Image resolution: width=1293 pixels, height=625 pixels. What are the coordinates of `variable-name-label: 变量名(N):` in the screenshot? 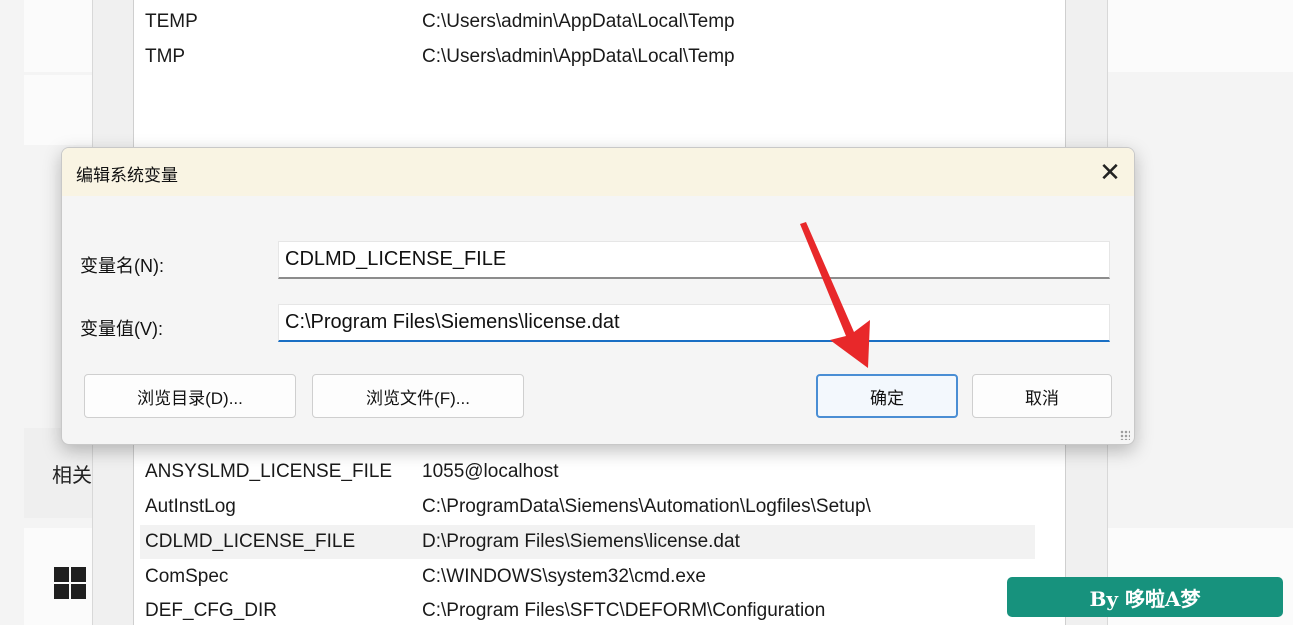 It's located at (122, 266).